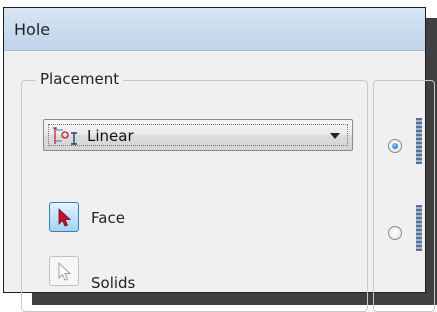  Describe the element at coordinates (80, 79) in the screenshot. I see `placement-group-label: Placement` at that location.